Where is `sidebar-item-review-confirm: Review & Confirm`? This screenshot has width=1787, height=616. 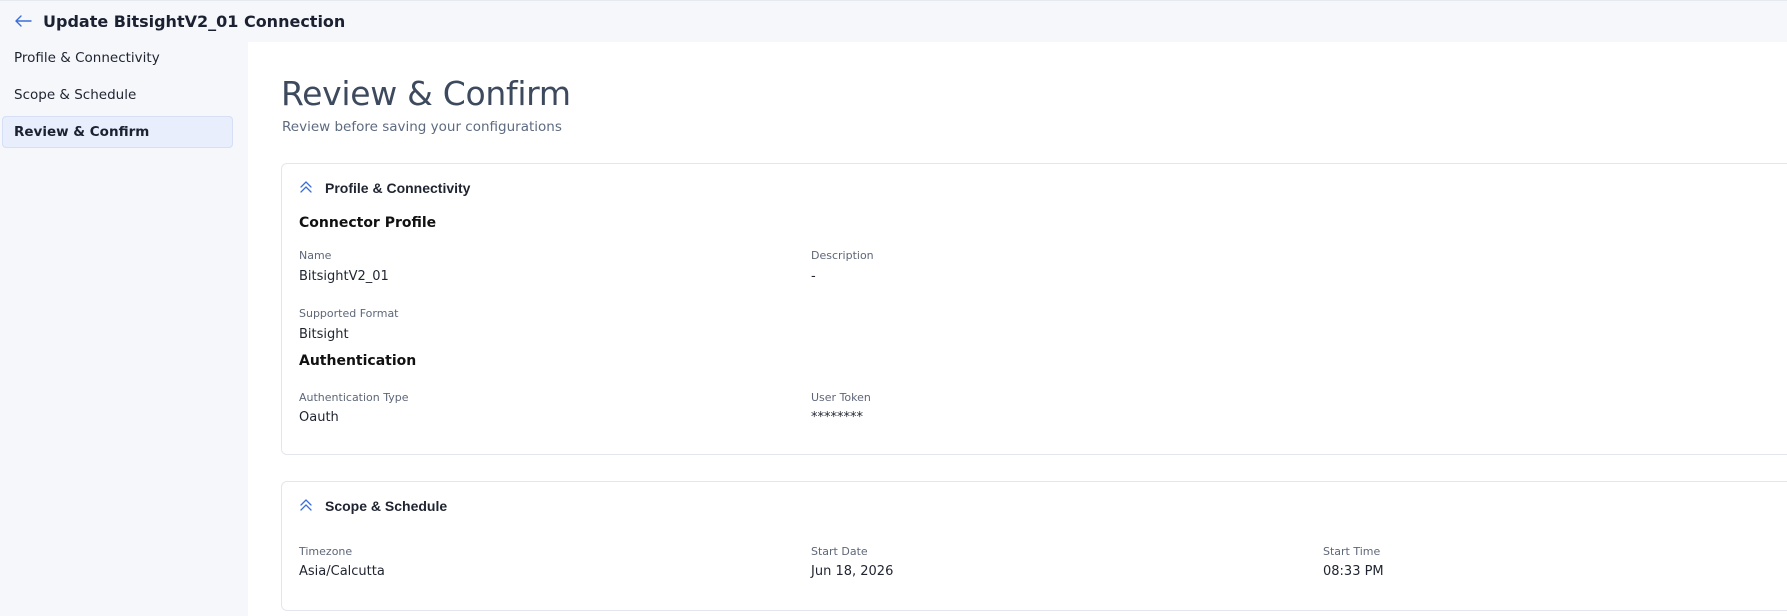 sidebar-item-review-confirm: Review & Confirm is located at coordinates (117, 132).